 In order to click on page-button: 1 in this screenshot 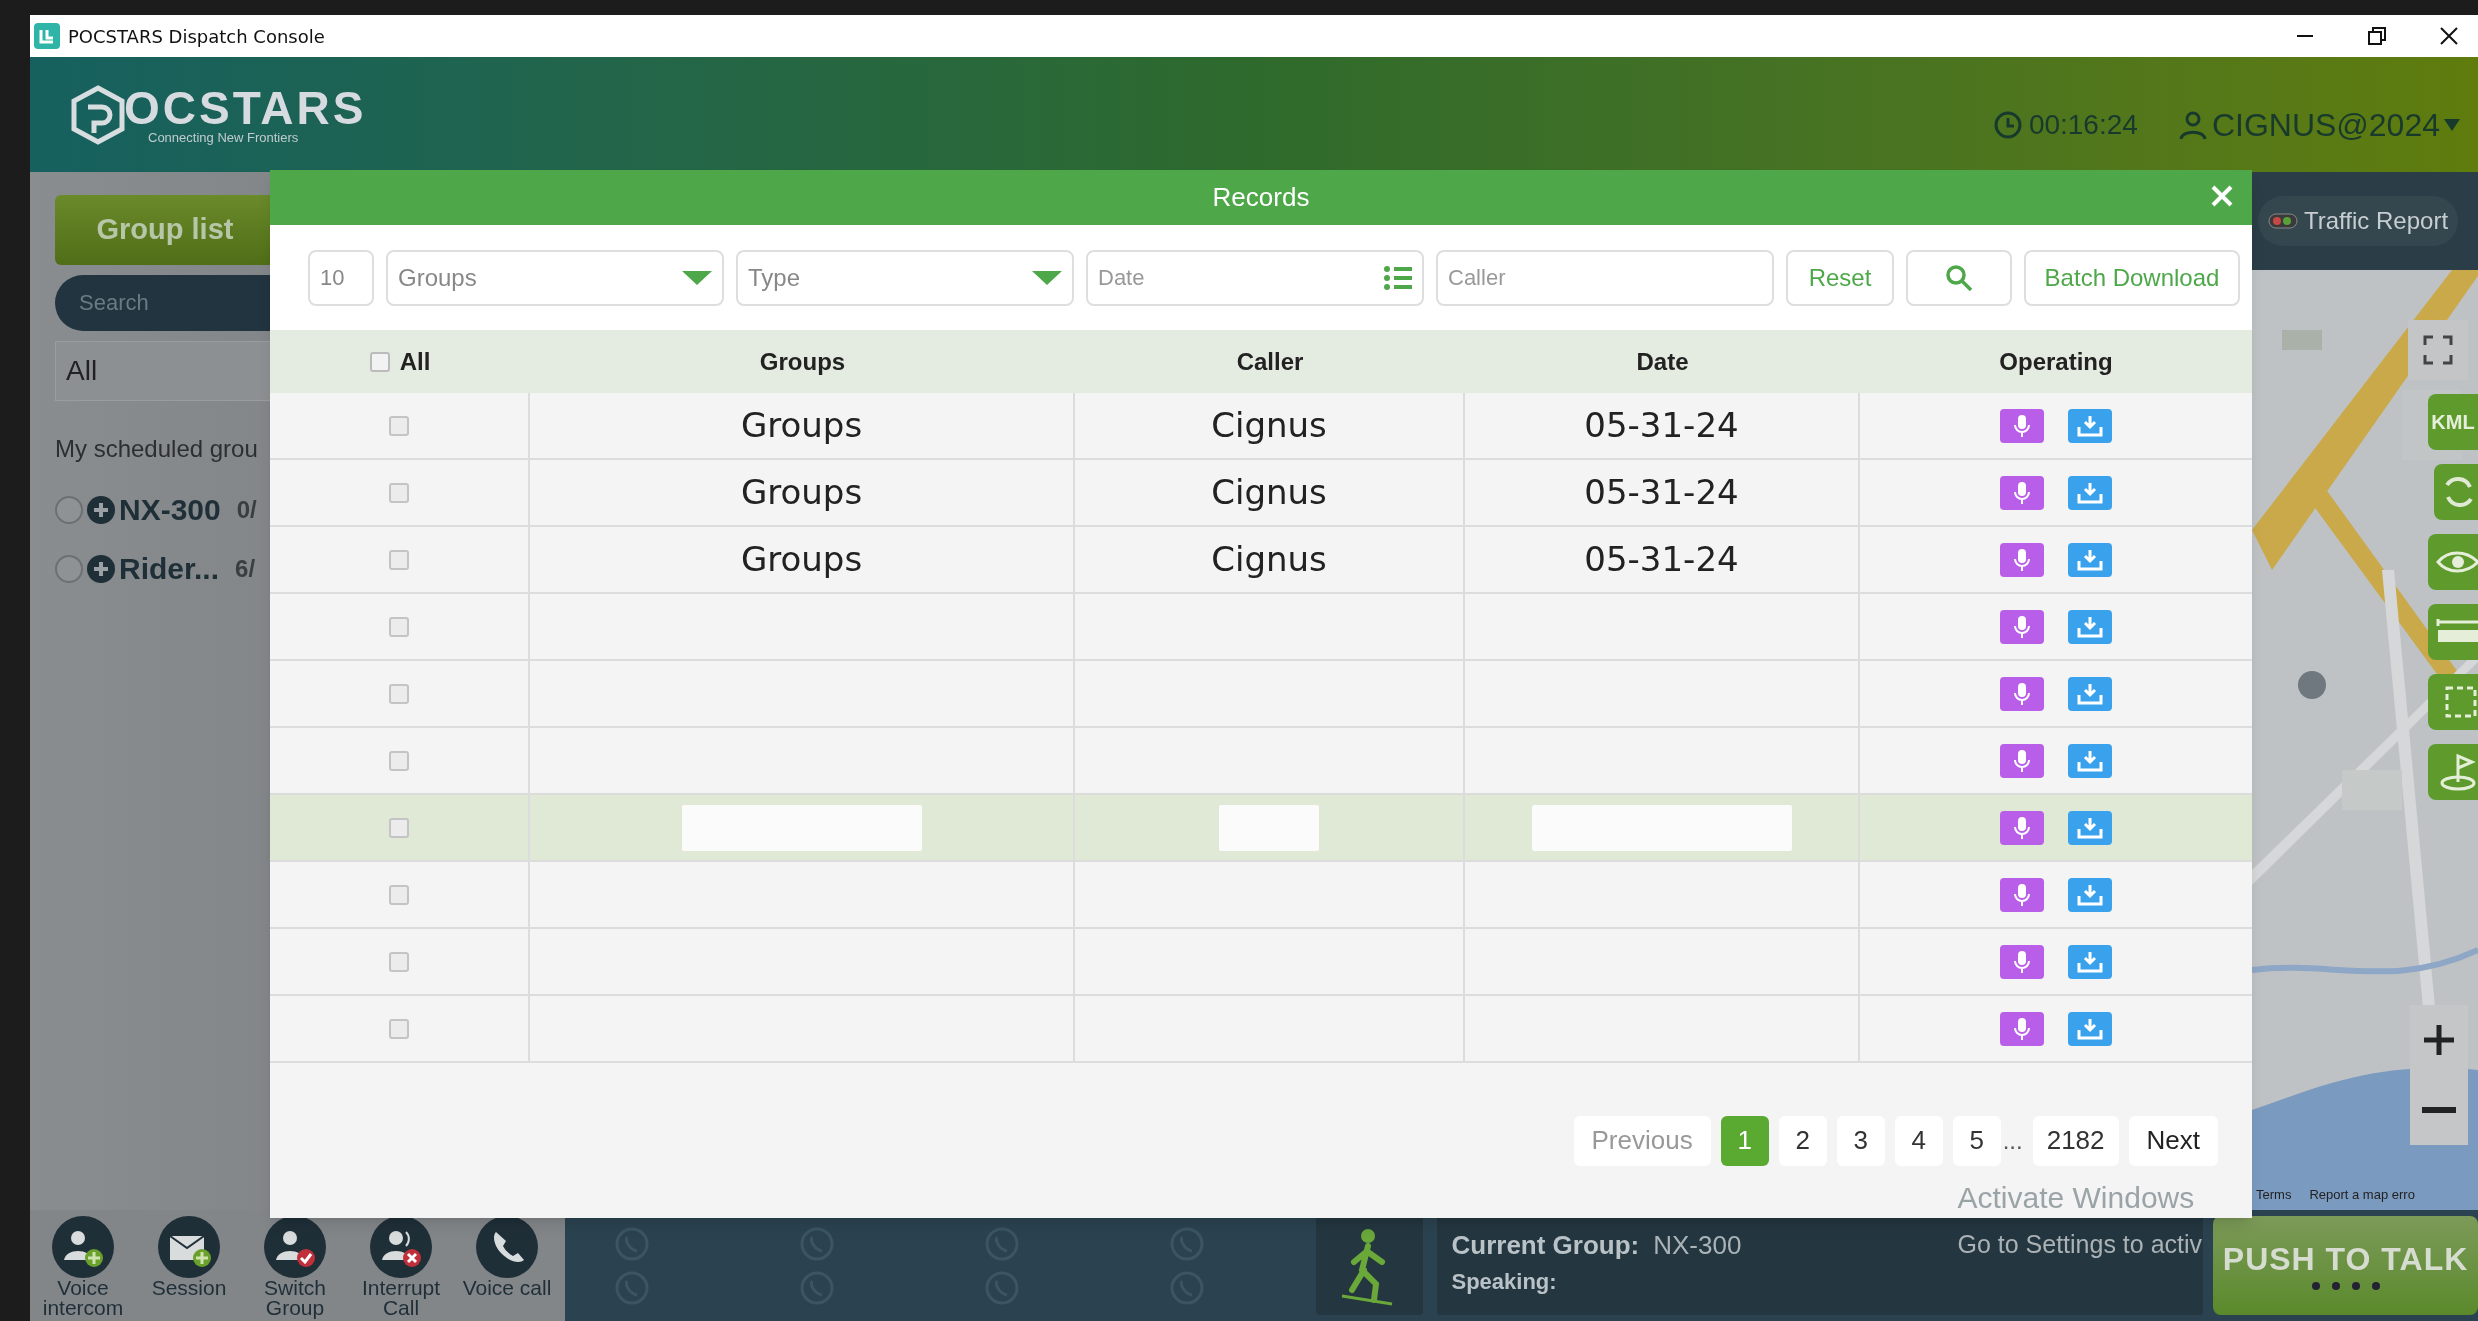, I will do `click(1744, 1140)`.